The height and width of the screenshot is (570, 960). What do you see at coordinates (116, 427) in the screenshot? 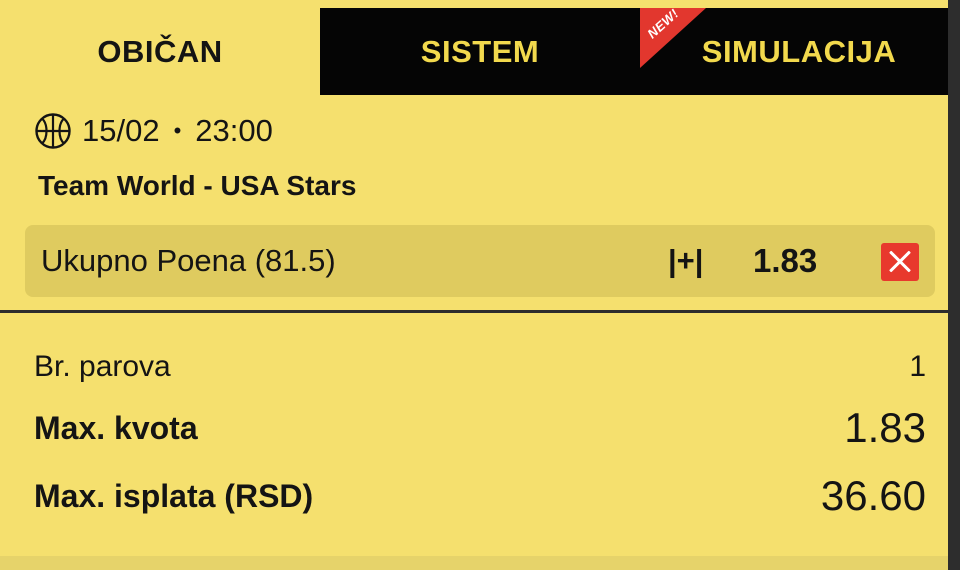
I see `max-quota-label: Max. kvota` at bounding box center [116, 427].